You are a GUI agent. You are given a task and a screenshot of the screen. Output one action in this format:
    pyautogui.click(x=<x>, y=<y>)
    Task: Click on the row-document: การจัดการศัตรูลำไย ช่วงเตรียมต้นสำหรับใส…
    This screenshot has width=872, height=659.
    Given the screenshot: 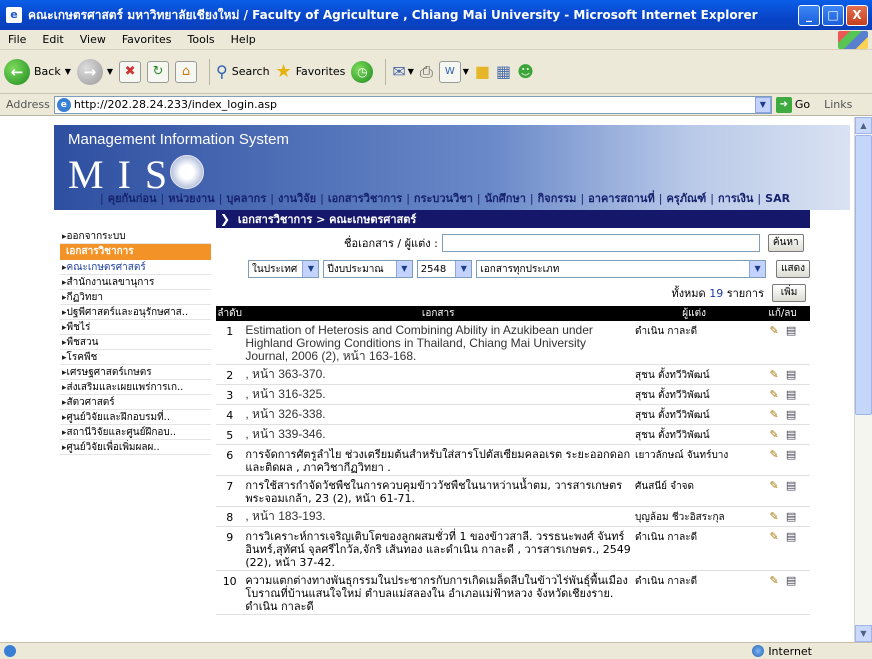 What is the action you would take?
    pyautogui.click(x=438, y=460)
    